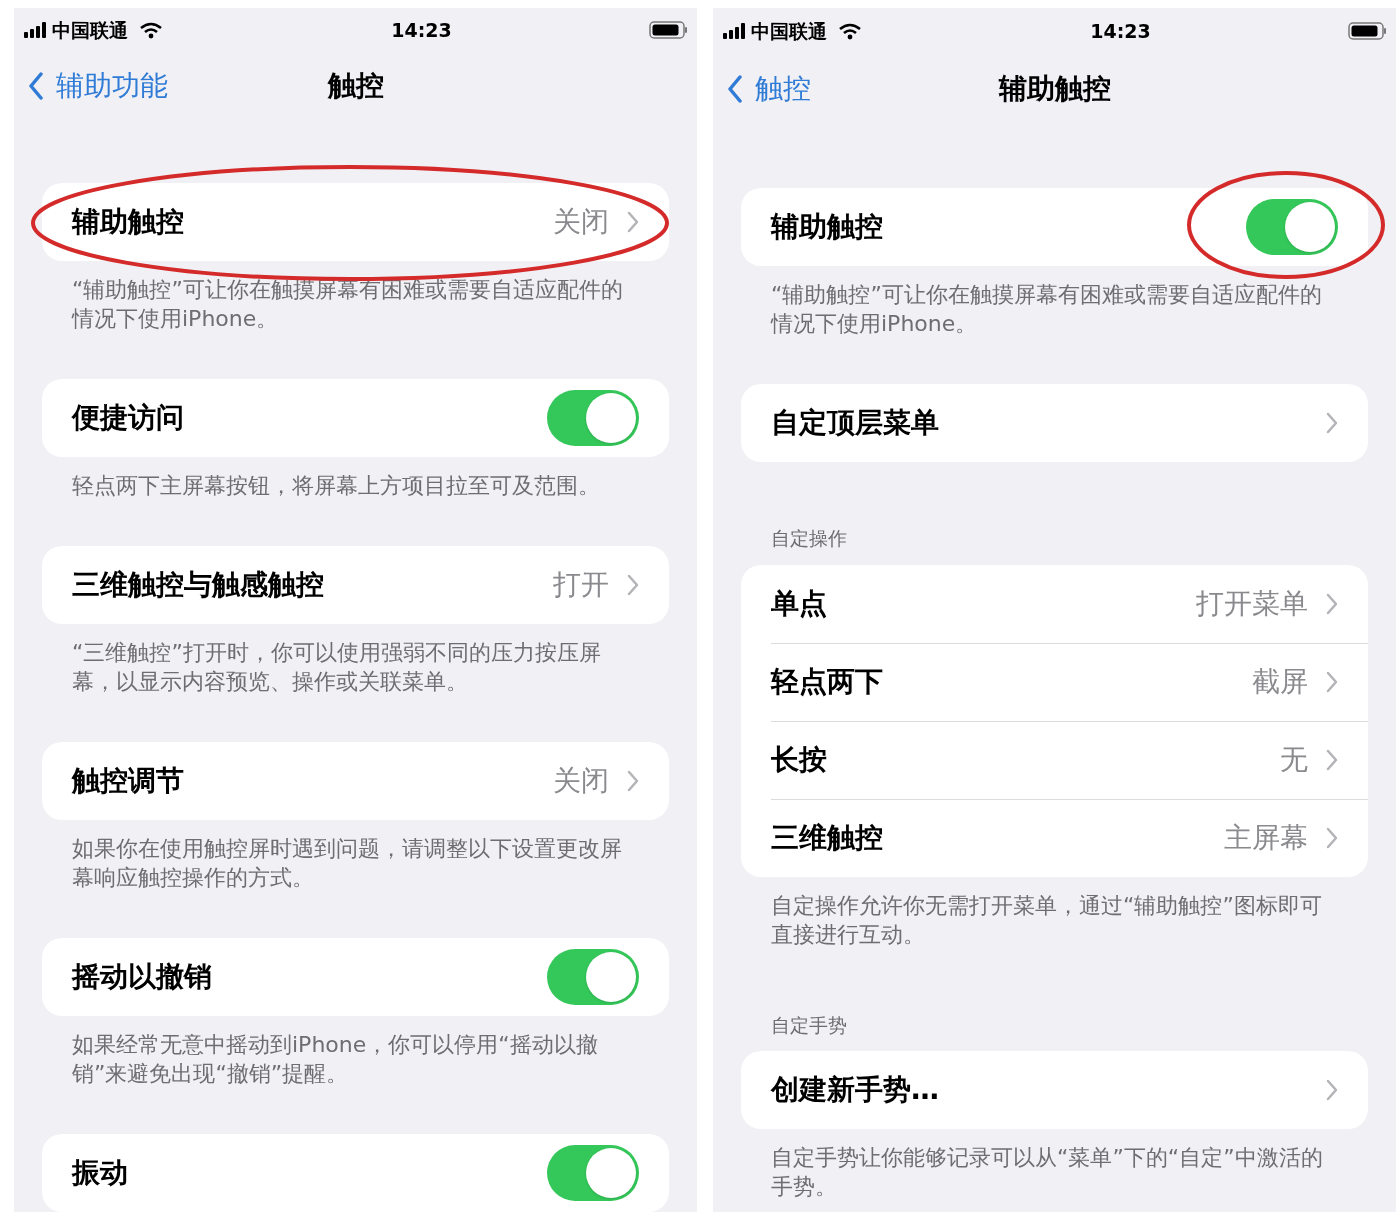 The image size is (1400, 1224). I want to click on settings-row: 单点 打开菜单, so click(1054, 603).